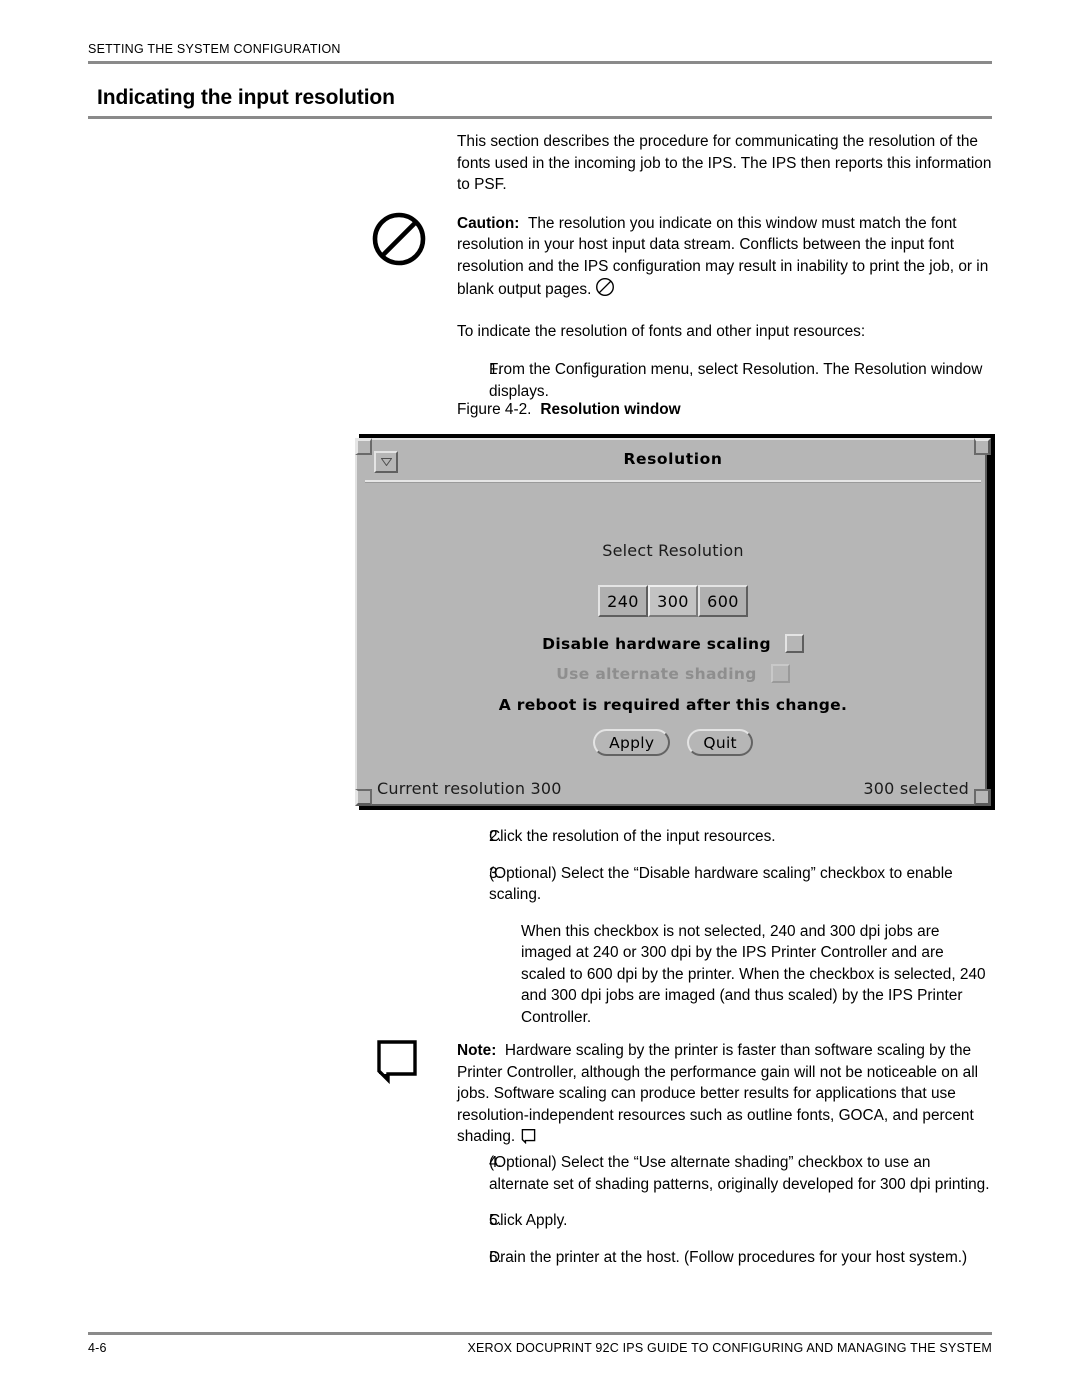 This screenshot has width=1080, height=1397. Describe the element at coordinates (673, 550) in the screenshot. I see `select-resolution-label: Select Resolution` at that location.